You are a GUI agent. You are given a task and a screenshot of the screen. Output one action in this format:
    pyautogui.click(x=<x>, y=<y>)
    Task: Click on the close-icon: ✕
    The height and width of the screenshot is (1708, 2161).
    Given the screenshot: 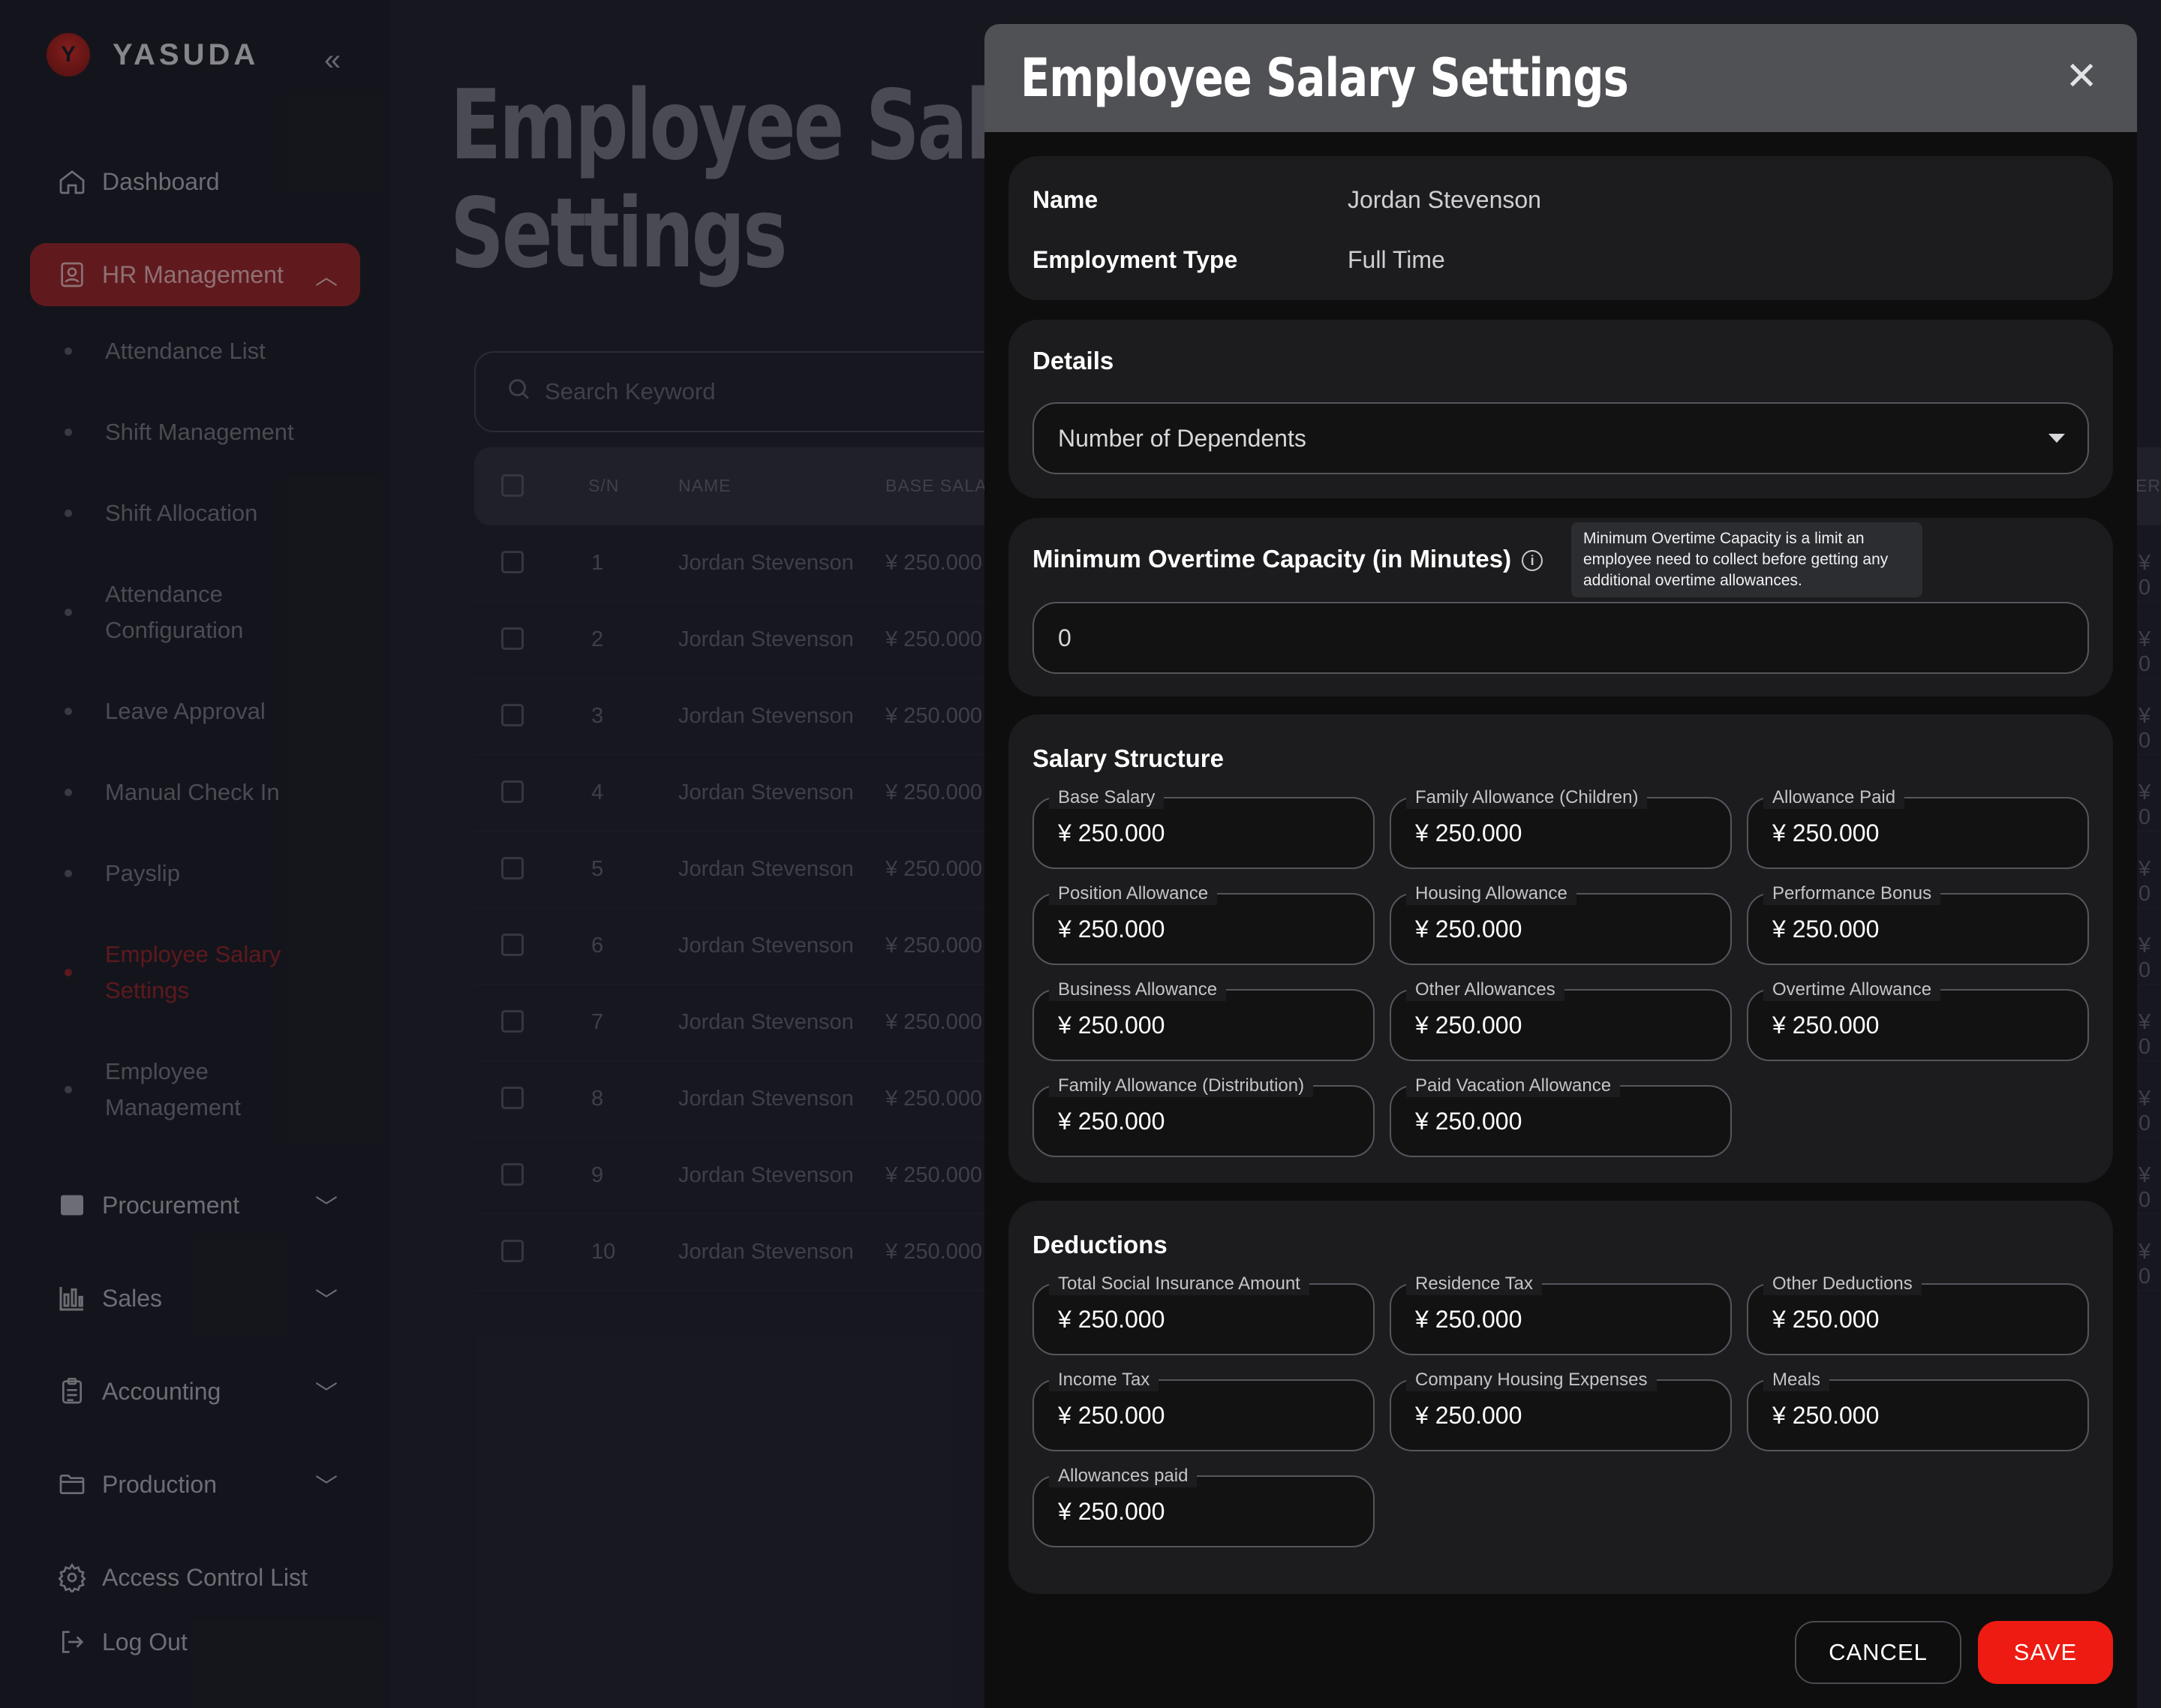 What is the action you would take?
    pyautogui.click(x=2081, y=76)
    